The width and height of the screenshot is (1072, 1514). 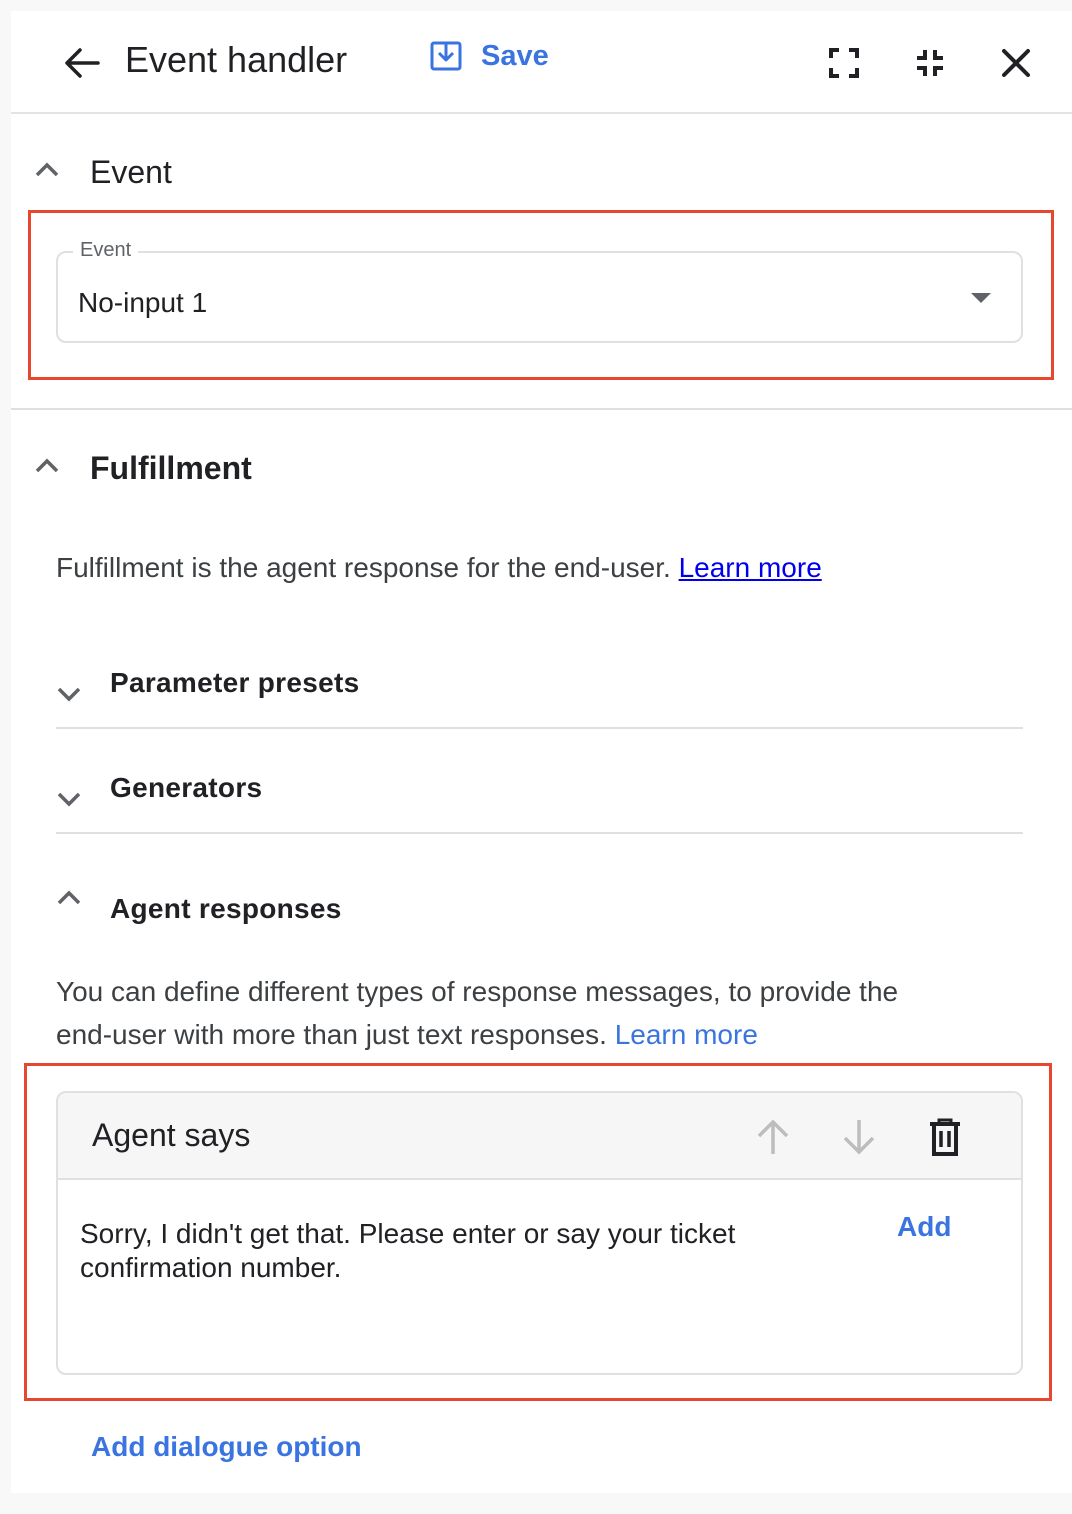 I want to click on collapse-event-chevron-icon, so click(x=47, y=170).